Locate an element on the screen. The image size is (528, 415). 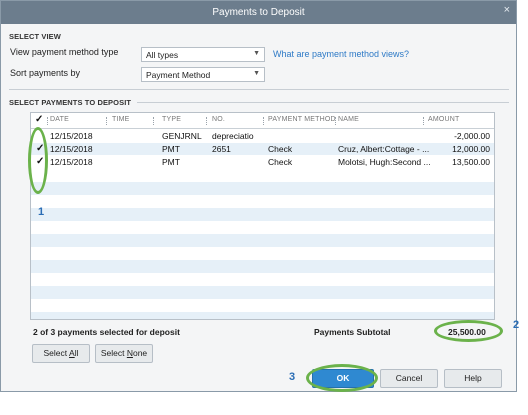
close-icon: × is located at coordinates (507, 10).